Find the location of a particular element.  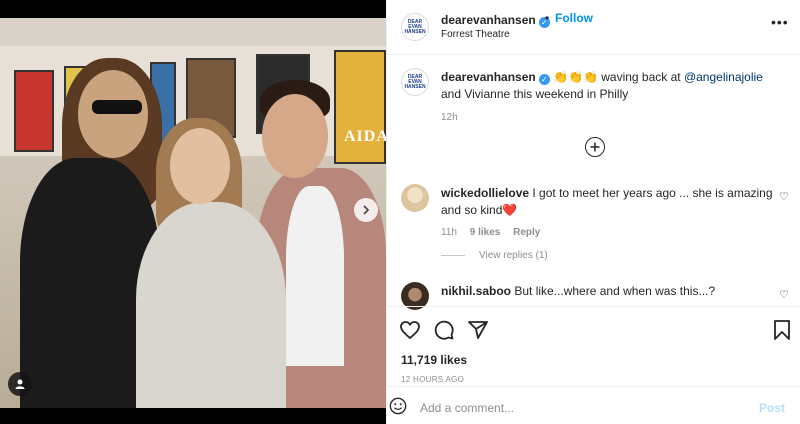

comment-time: 11h is located at coordinates (449, 232).